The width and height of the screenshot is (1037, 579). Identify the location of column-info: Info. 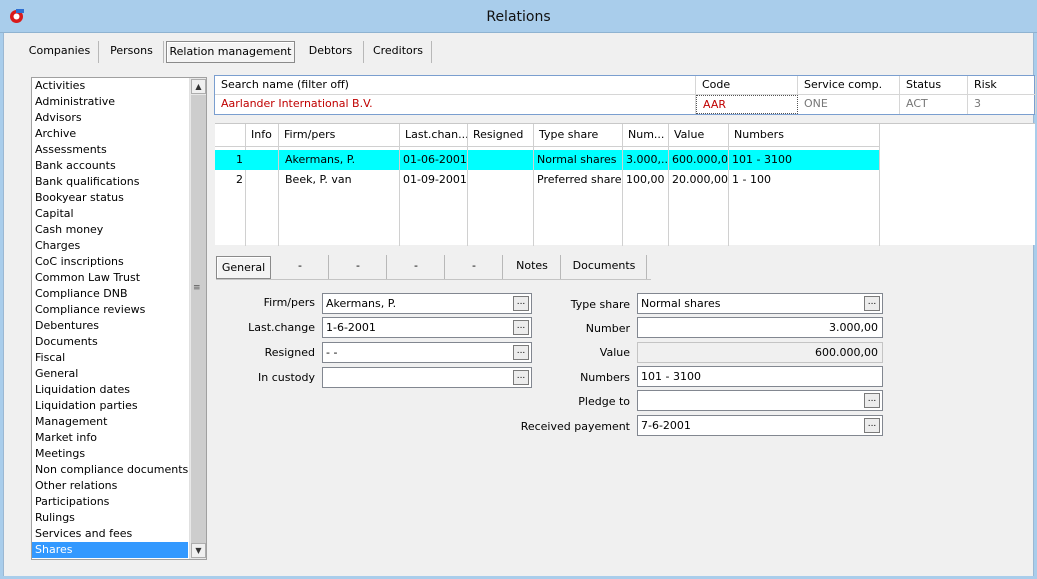
(262, 135).